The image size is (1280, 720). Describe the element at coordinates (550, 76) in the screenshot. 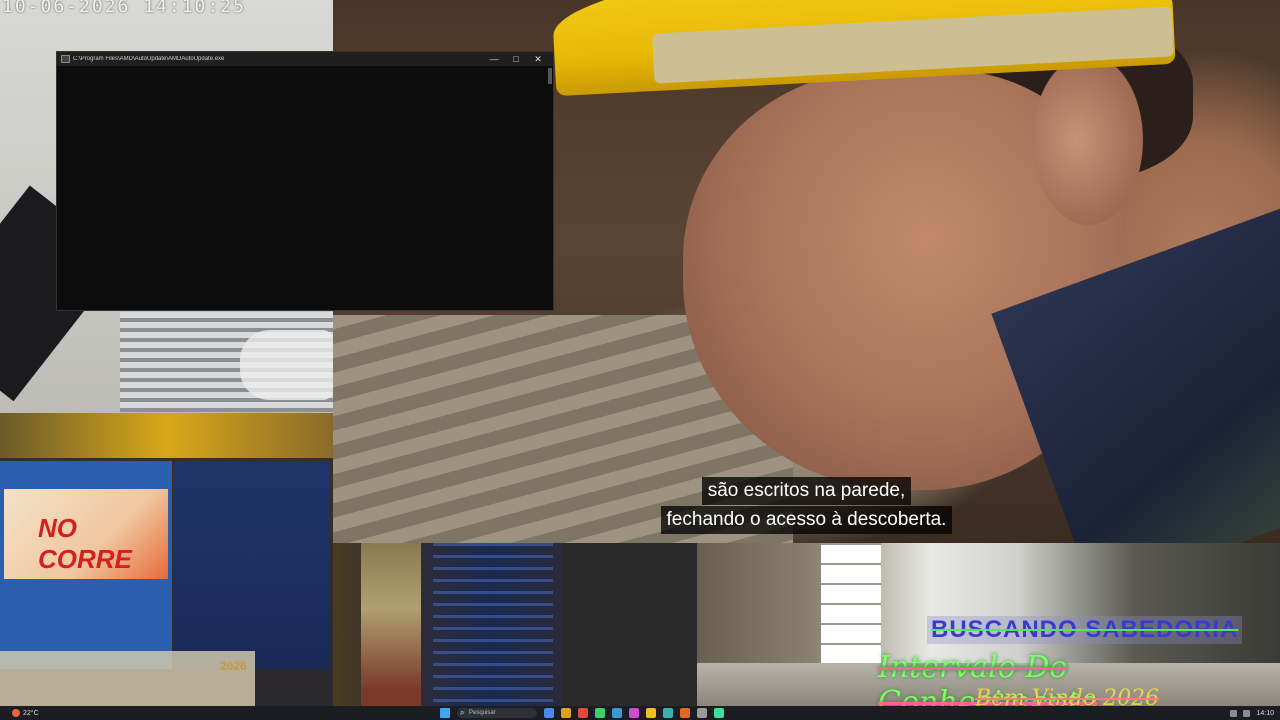

I see `terminal-scrollbar` at that location.